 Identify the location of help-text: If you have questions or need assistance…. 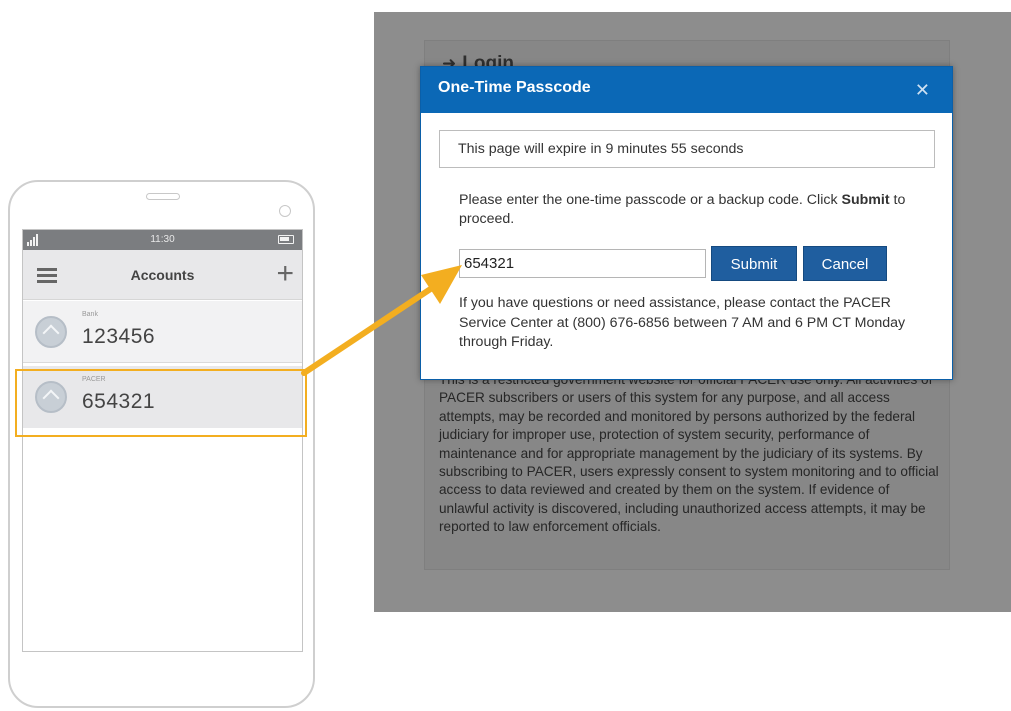
(682, 322).